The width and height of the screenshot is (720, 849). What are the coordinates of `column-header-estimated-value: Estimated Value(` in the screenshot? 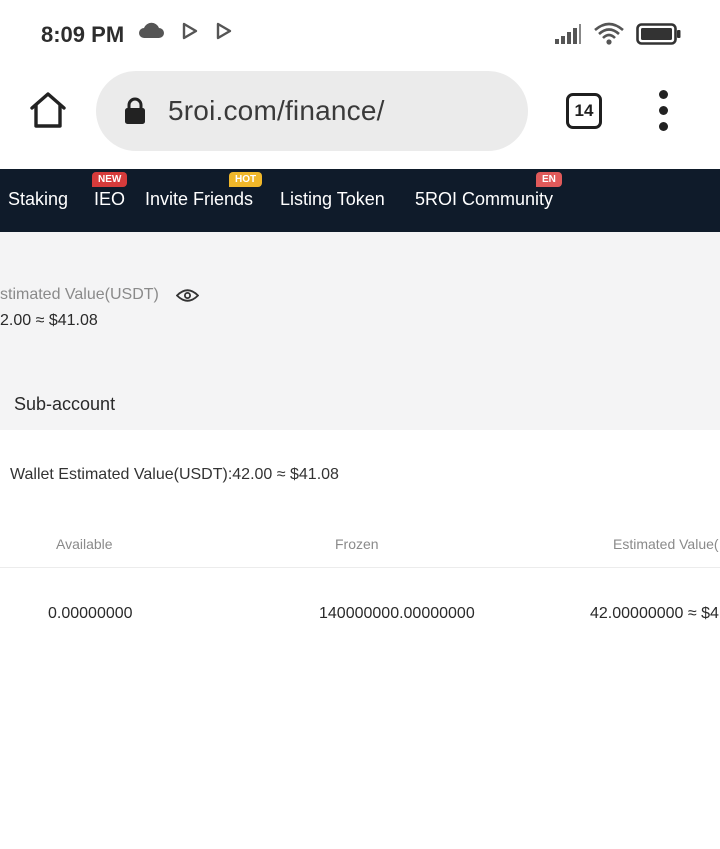 It's located at (666, 544).